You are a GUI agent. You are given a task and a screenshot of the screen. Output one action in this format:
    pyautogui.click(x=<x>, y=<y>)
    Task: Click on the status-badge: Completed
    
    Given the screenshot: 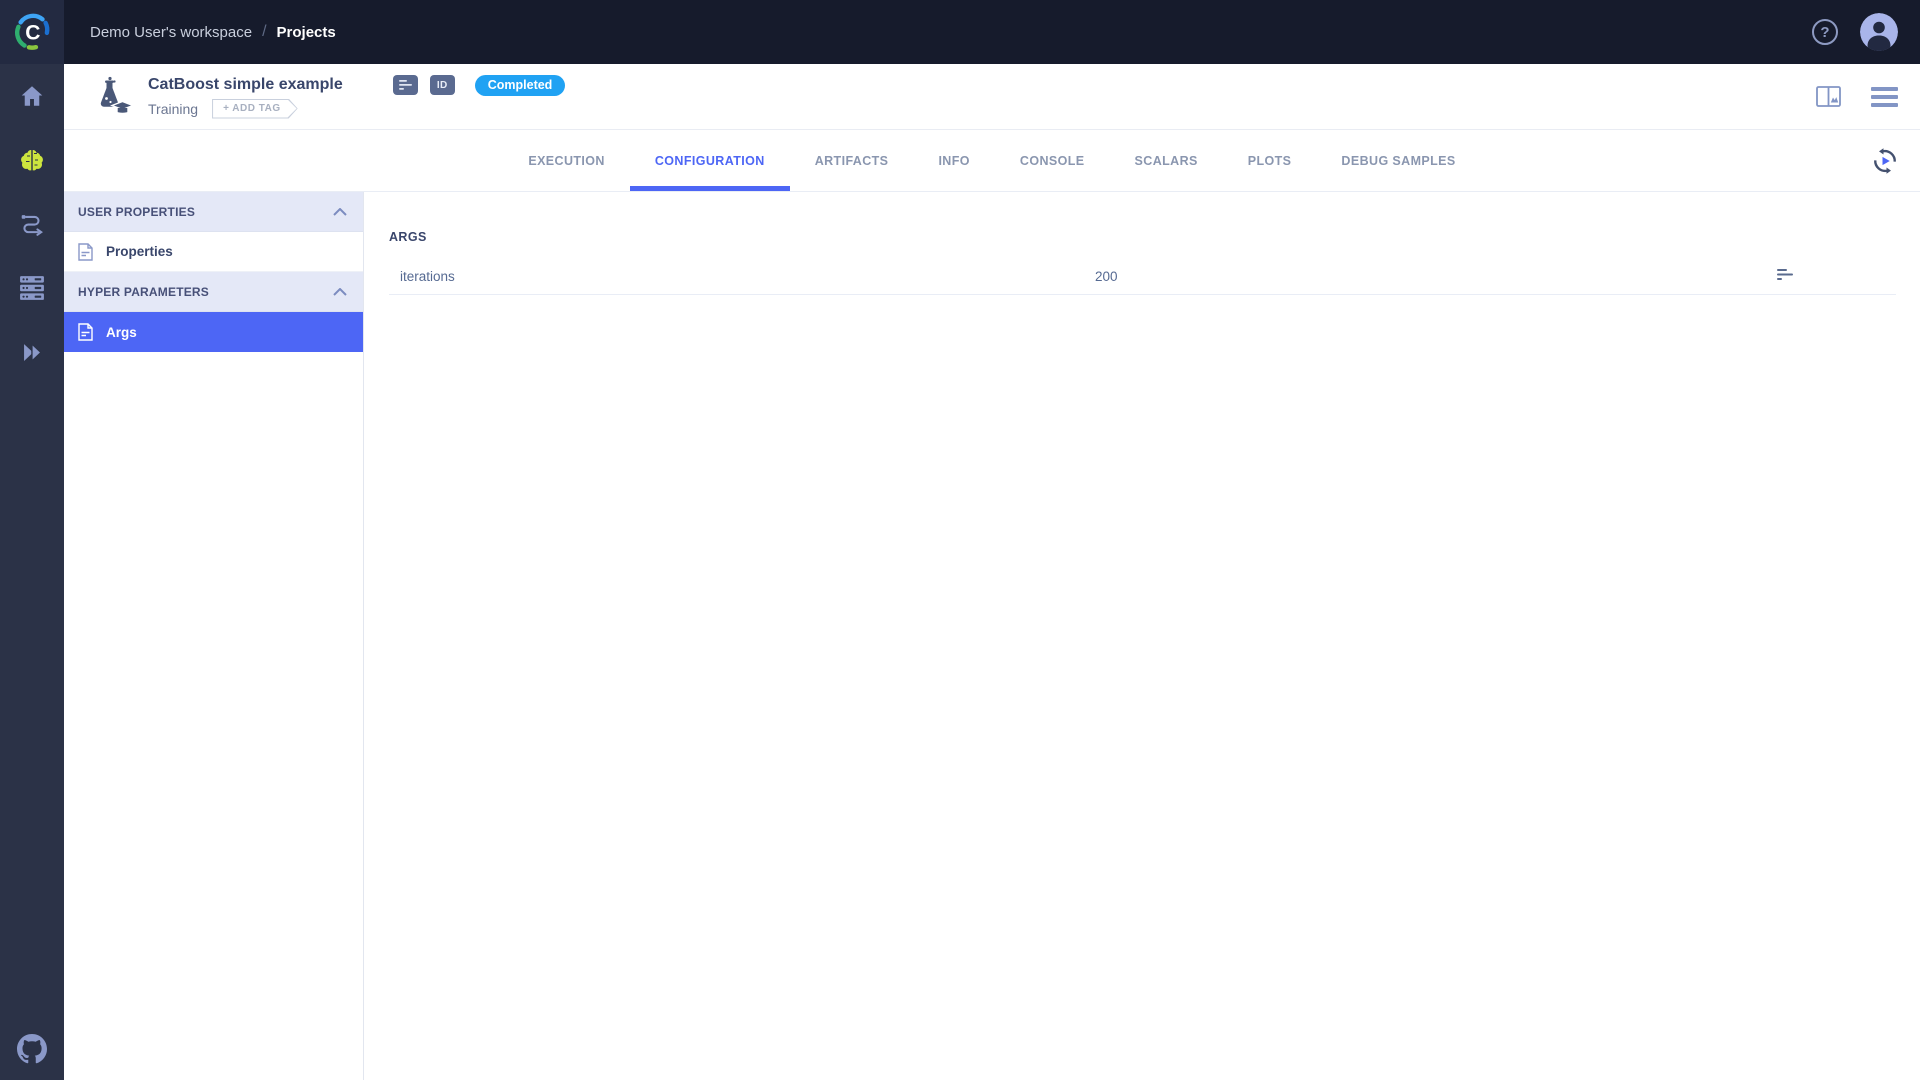 What is the action you would take?
    pyautogui.click(x=520, y=85)
    